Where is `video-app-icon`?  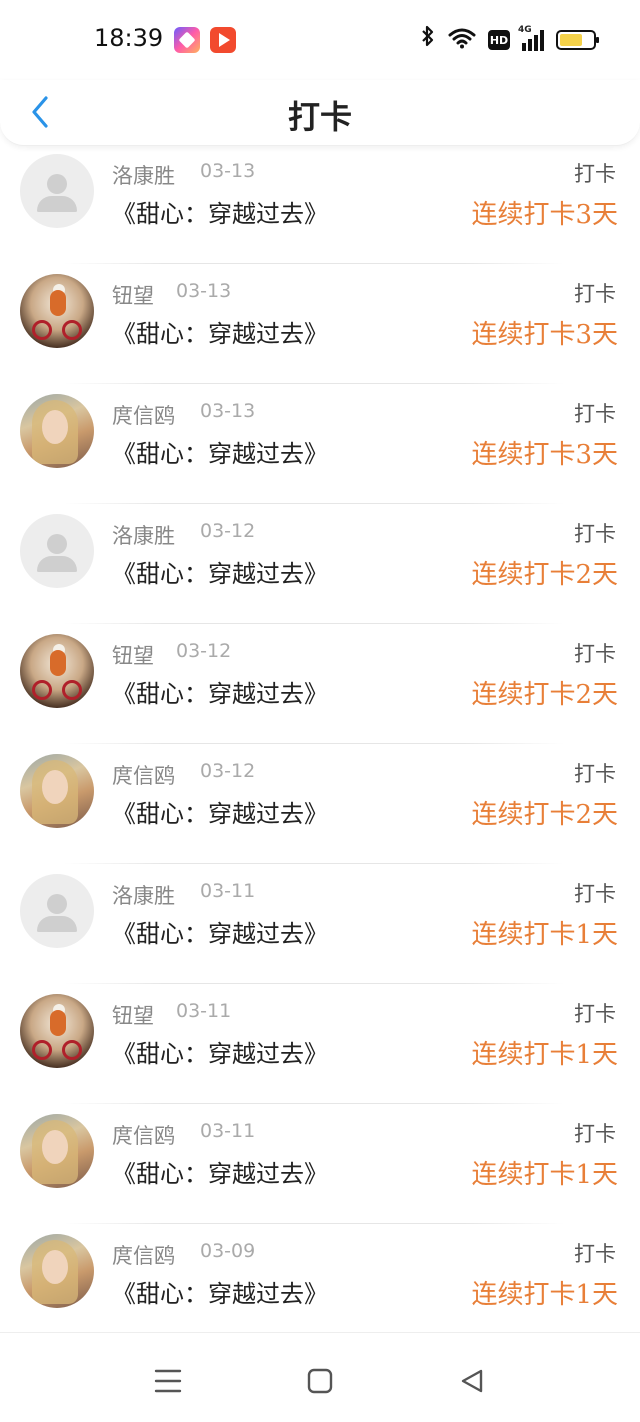 video-app-icon is located at coordinates (223, 40).